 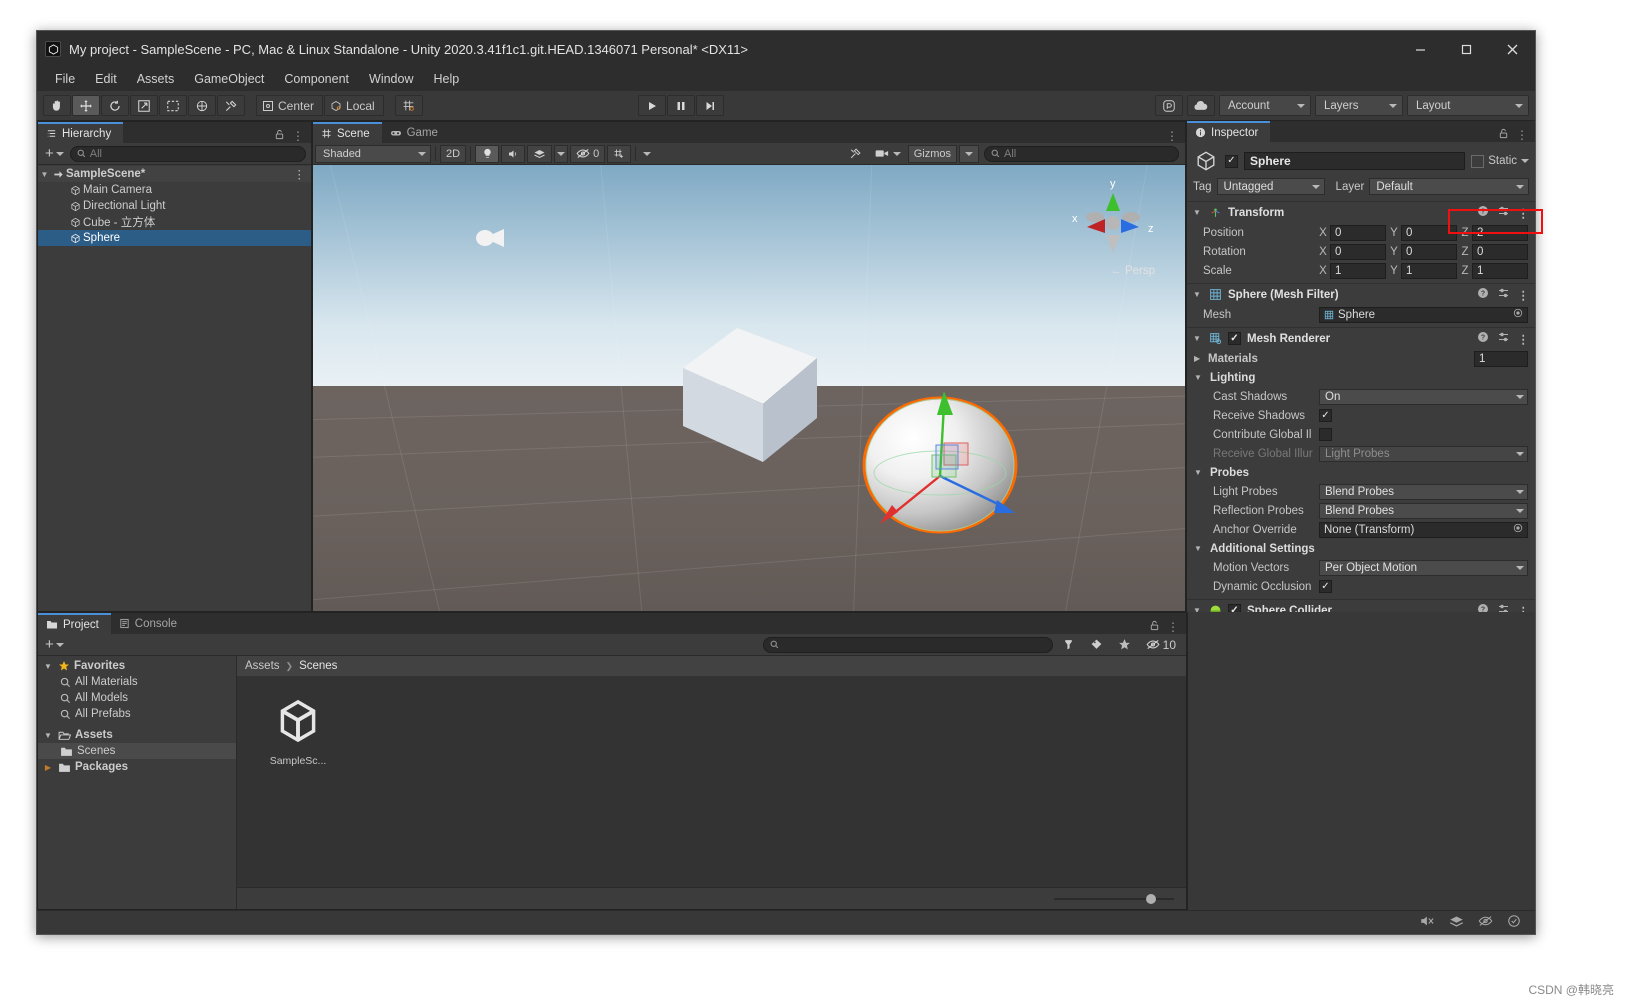 I want to click on tab-scene: Scene, so click(x=347, y=132).